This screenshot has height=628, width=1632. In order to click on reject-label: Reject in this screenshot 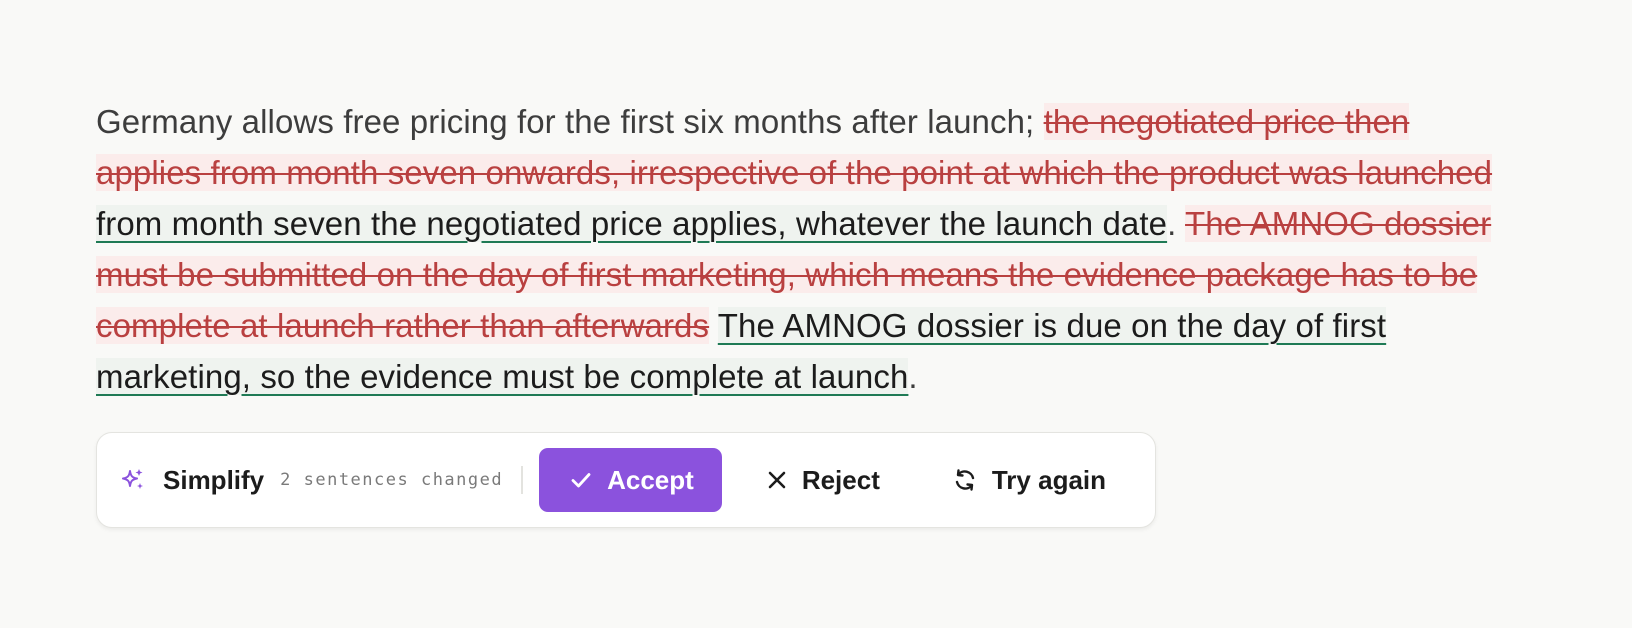, I will do `click(840, 479)`.